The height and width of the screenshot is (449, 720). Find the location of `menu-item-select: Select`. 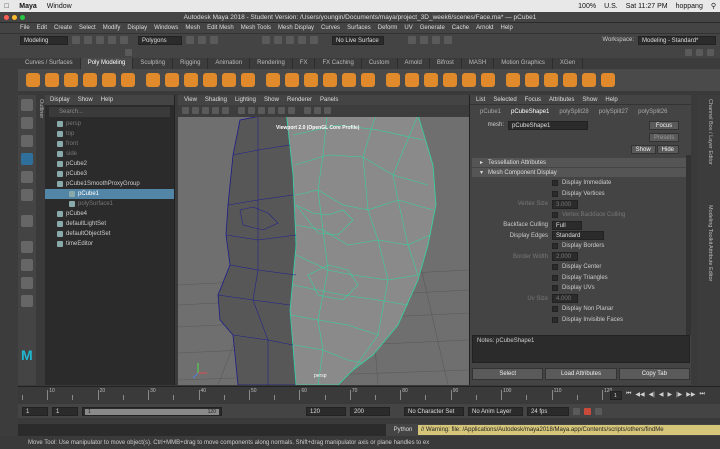

menu-item-select: Select is located at coordinates (87, 28).